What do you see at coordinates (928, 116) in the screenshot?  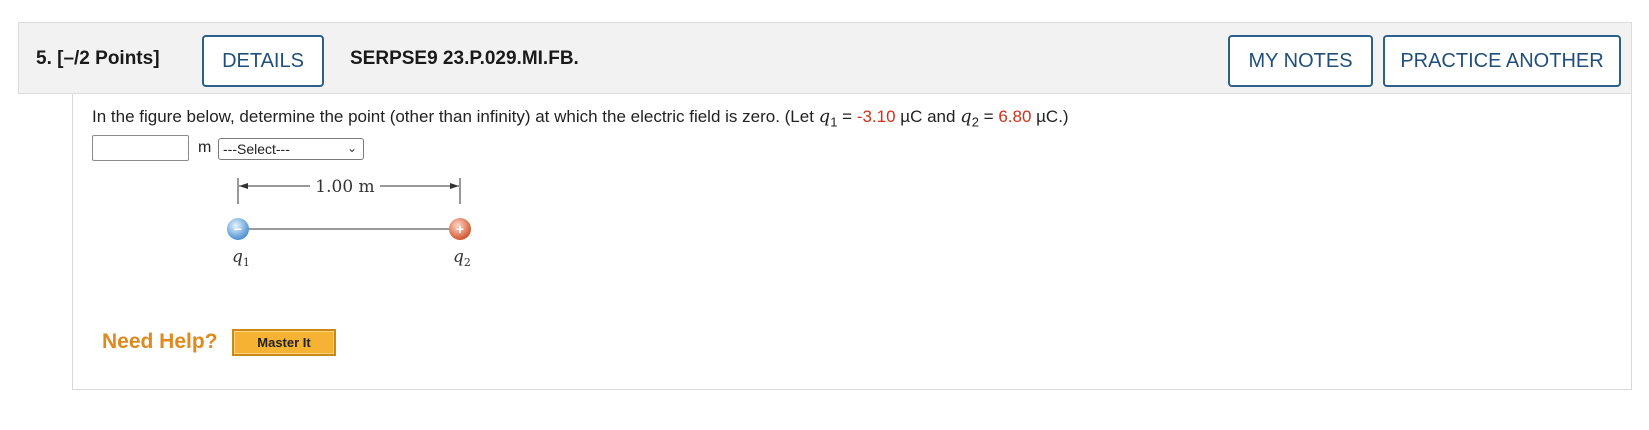 I see `unit-text: µC and` at bounding box center [928, 116].